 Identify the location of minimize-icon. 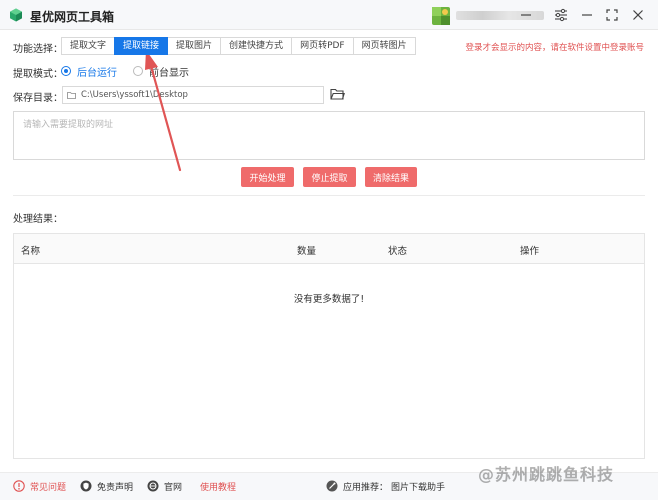
(526, 15).